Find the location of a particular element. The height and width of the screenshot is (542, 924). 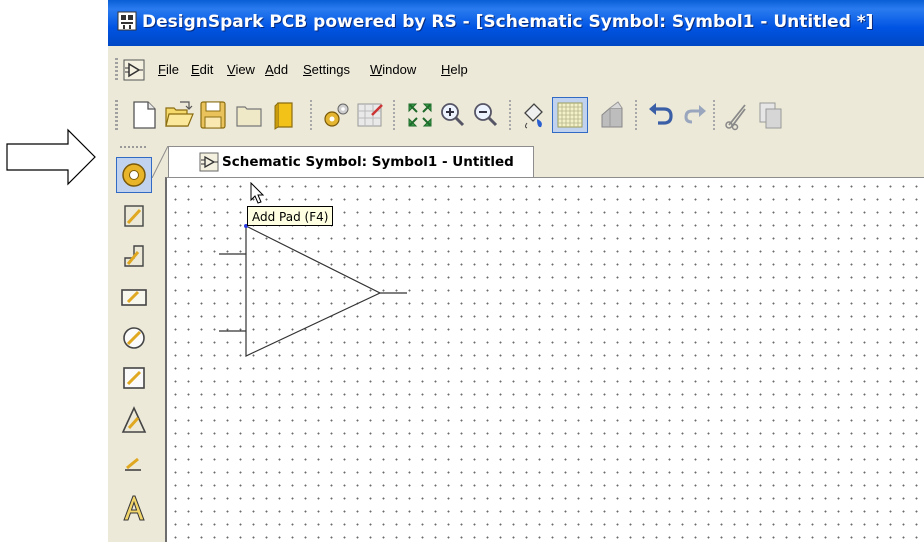

grid-settings-icon is located at coordinates (370, 115).